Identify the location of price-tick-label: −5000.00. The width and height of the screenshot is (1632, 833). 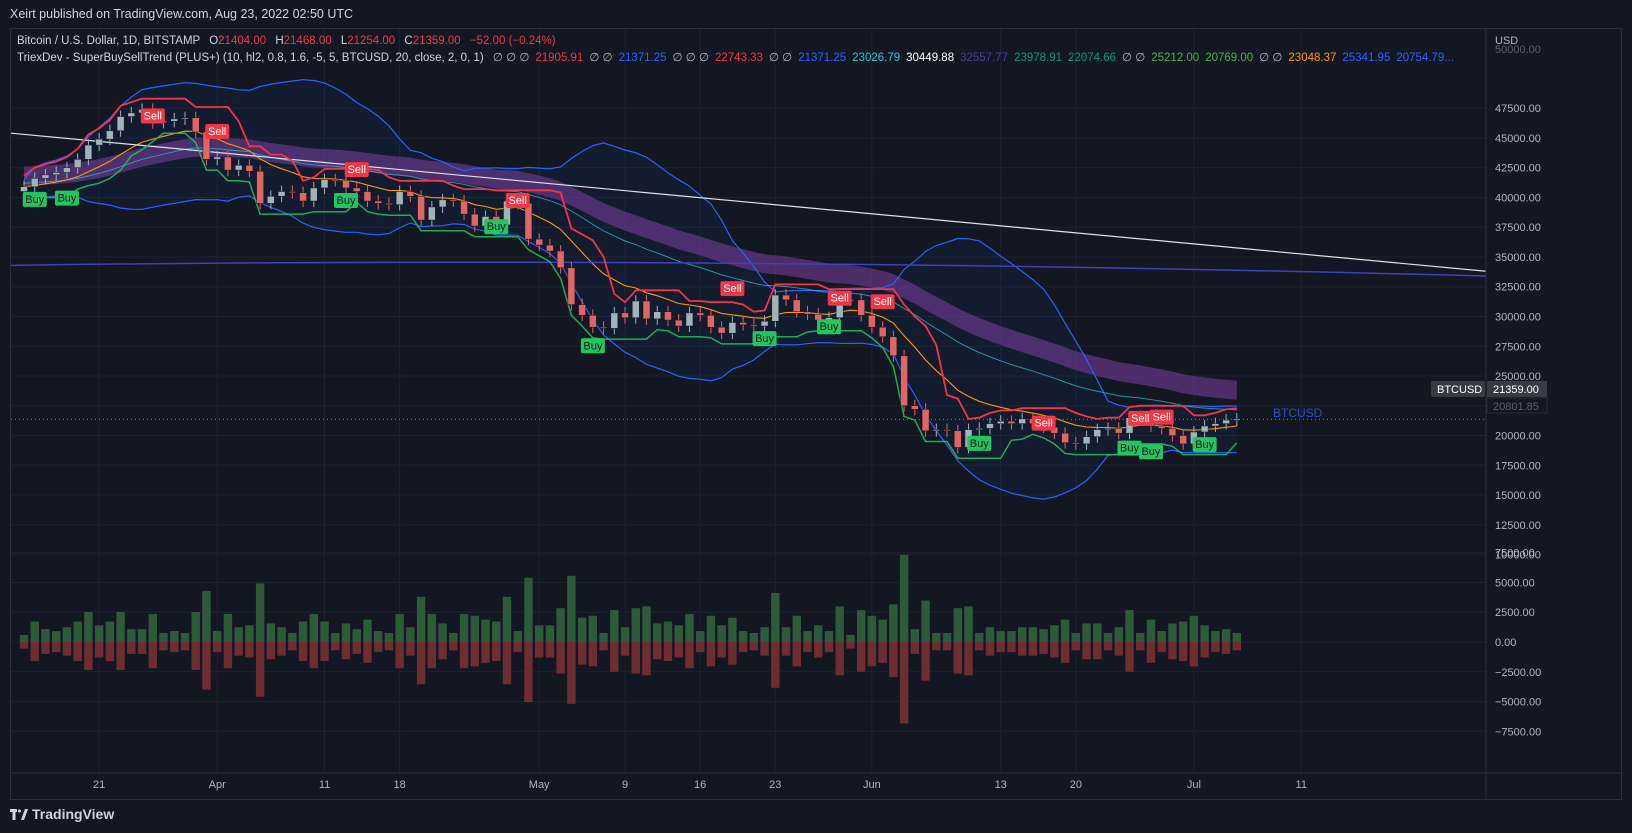
(1518, 703).